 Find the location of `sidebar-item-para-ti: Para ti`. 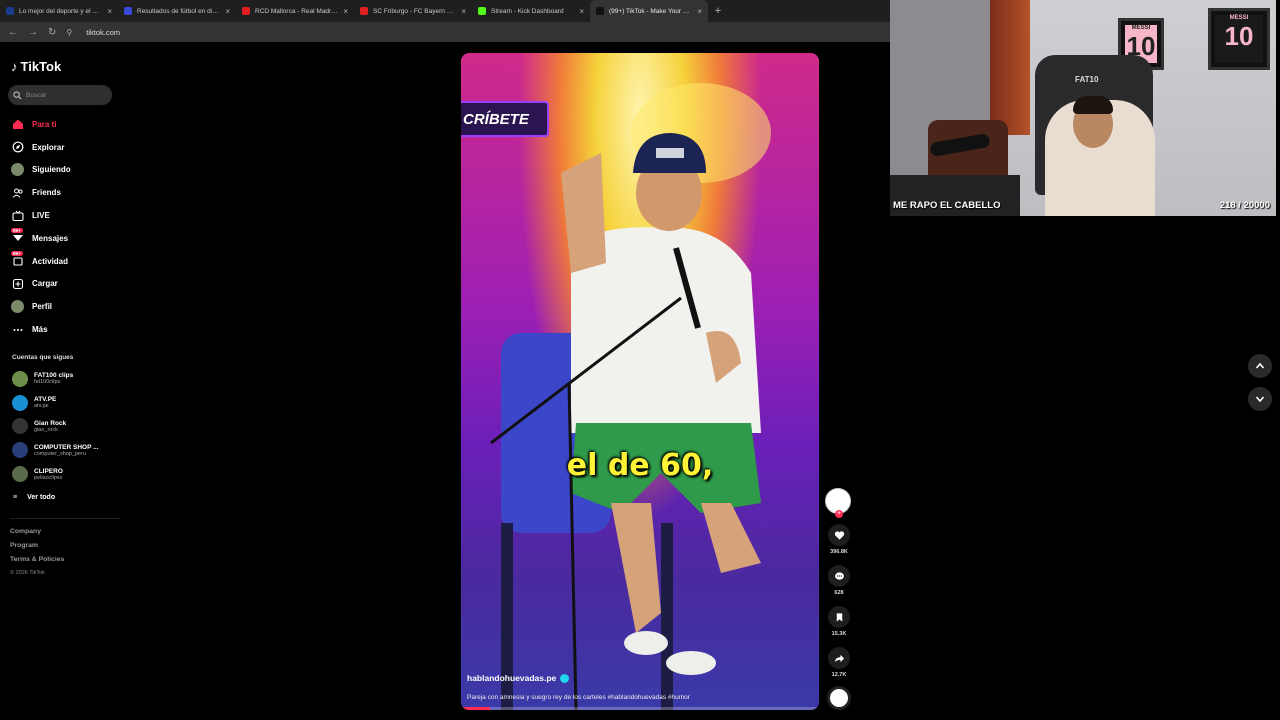

sidebar-item-para-ti: Para ti is located at coordinates (40, 124).